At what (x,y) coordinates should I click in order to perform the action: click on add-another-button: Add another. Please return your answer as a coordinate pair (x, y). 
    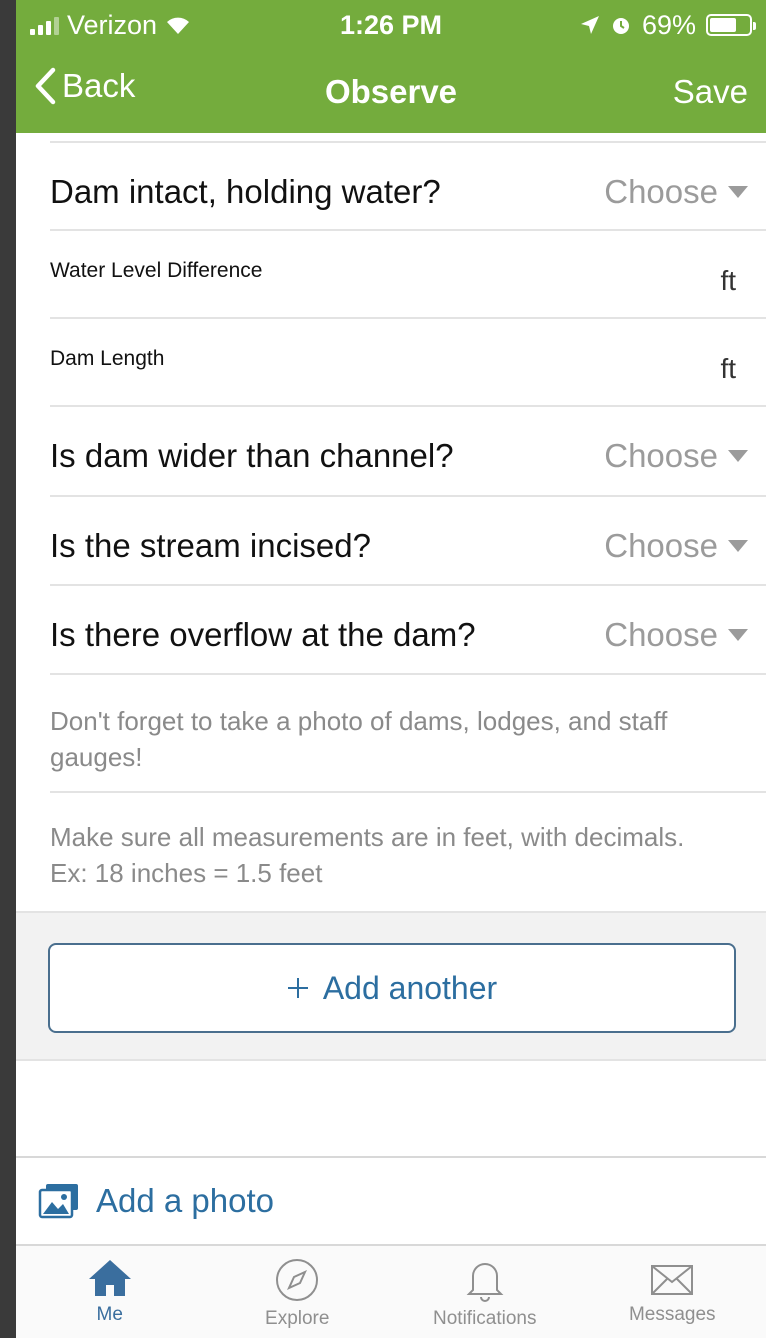
    Looking at the image, I should click on (392, 988).